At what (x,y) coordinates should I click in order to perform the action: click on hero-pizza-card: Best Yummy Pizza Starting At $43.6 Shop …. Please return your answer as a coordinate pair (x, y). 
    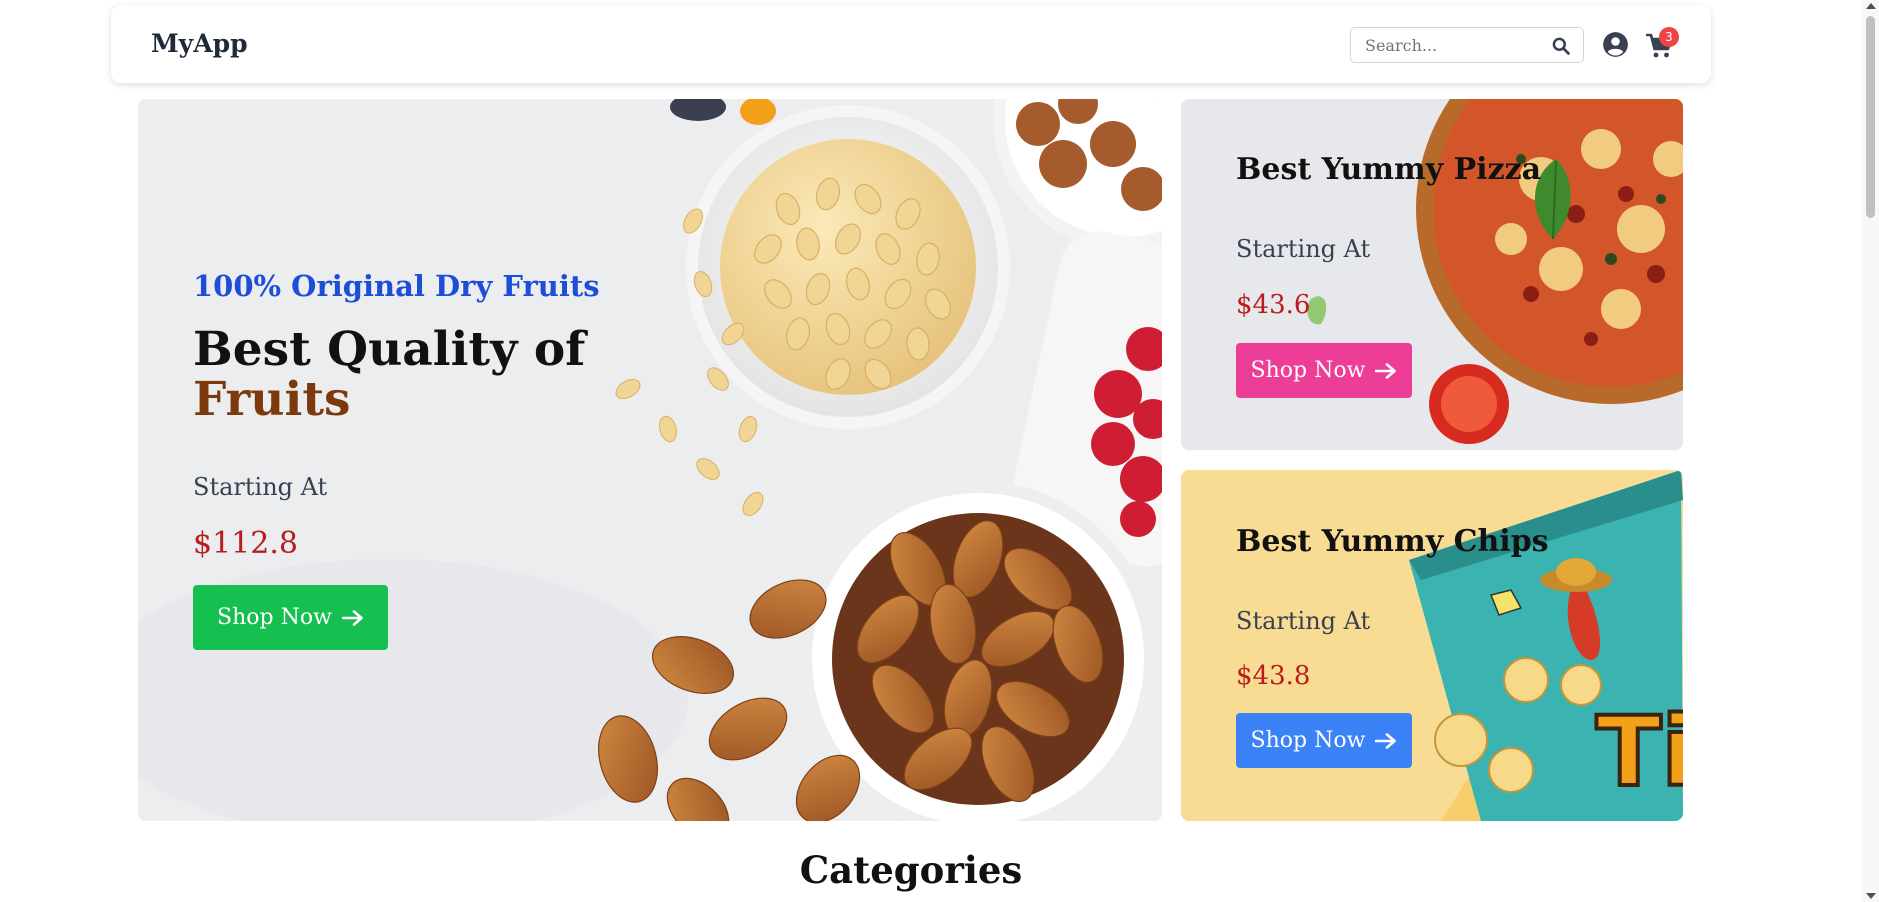
    Looking at the image, I should click on (1432, 274).